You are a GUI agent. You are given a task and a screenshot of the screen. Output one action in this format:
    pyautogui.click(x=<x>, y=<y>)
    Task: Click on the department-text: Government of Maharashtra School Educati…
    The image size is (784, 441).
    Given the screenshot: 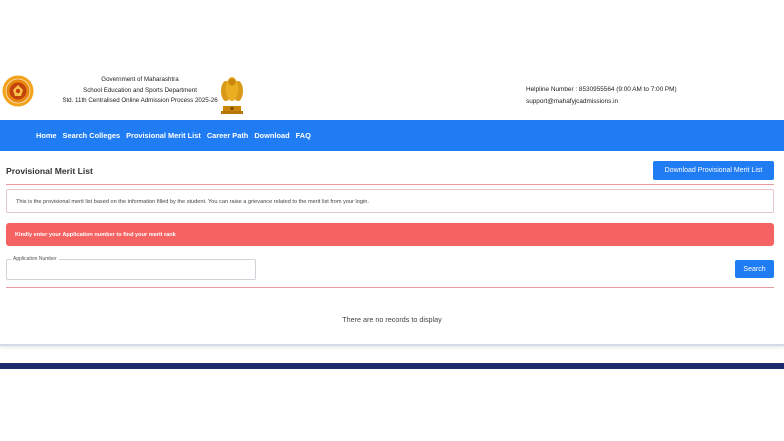 What is the action you would take?
    pyautogui.click(x=140, y=91)
    